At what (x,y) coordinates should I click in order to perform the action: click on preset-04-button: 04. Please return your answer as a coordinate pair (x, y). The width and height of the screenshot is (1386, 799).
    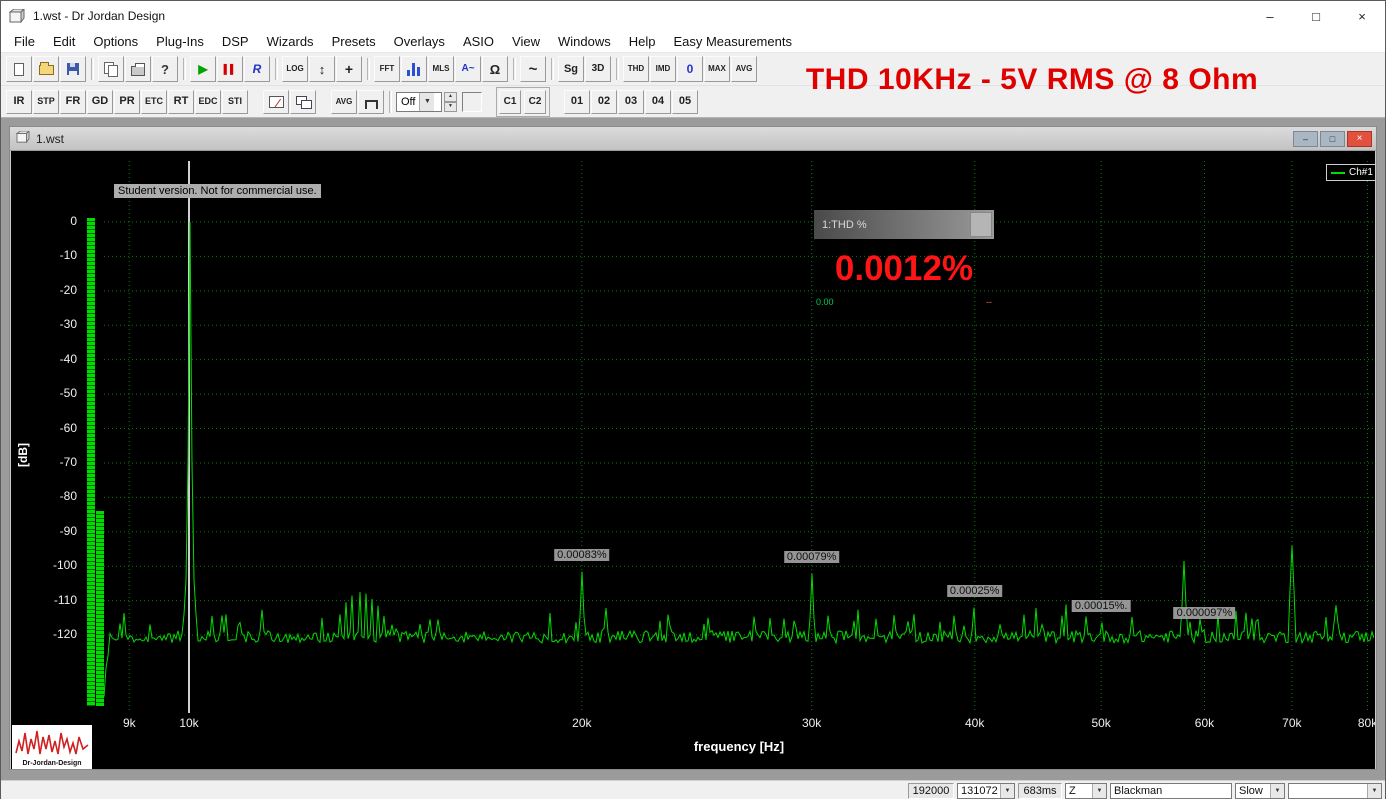
    Looking at the image, I should click on (658, 101).